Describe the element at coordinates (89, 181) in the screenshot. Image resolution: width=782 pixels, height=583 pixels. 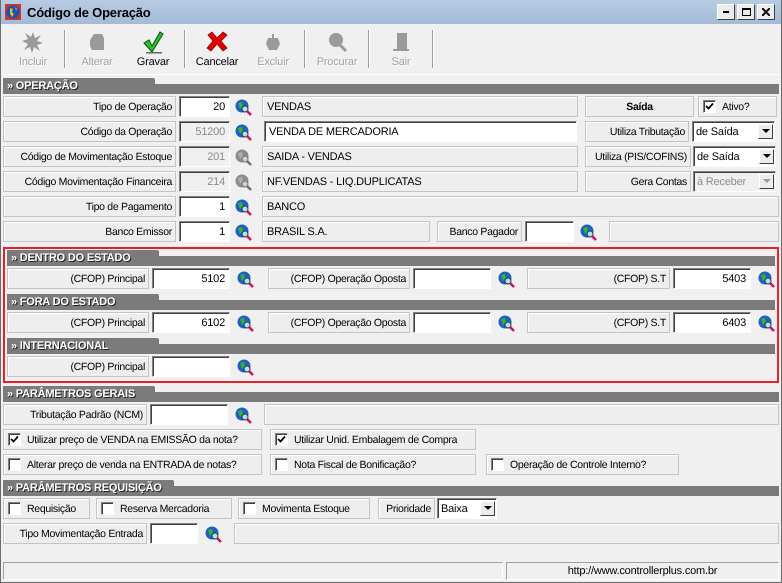
I see `field-label: Código Movimentação Financeira` at that location.